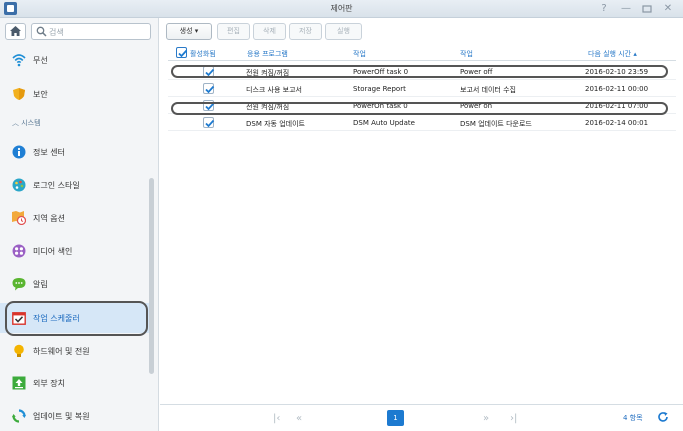 The height and width of the screenshot is (431, 683). Describe the element at coordinates (75, 152) in the screenshot. I see `sidebar-item-info-center: 정보 센터` at that location.